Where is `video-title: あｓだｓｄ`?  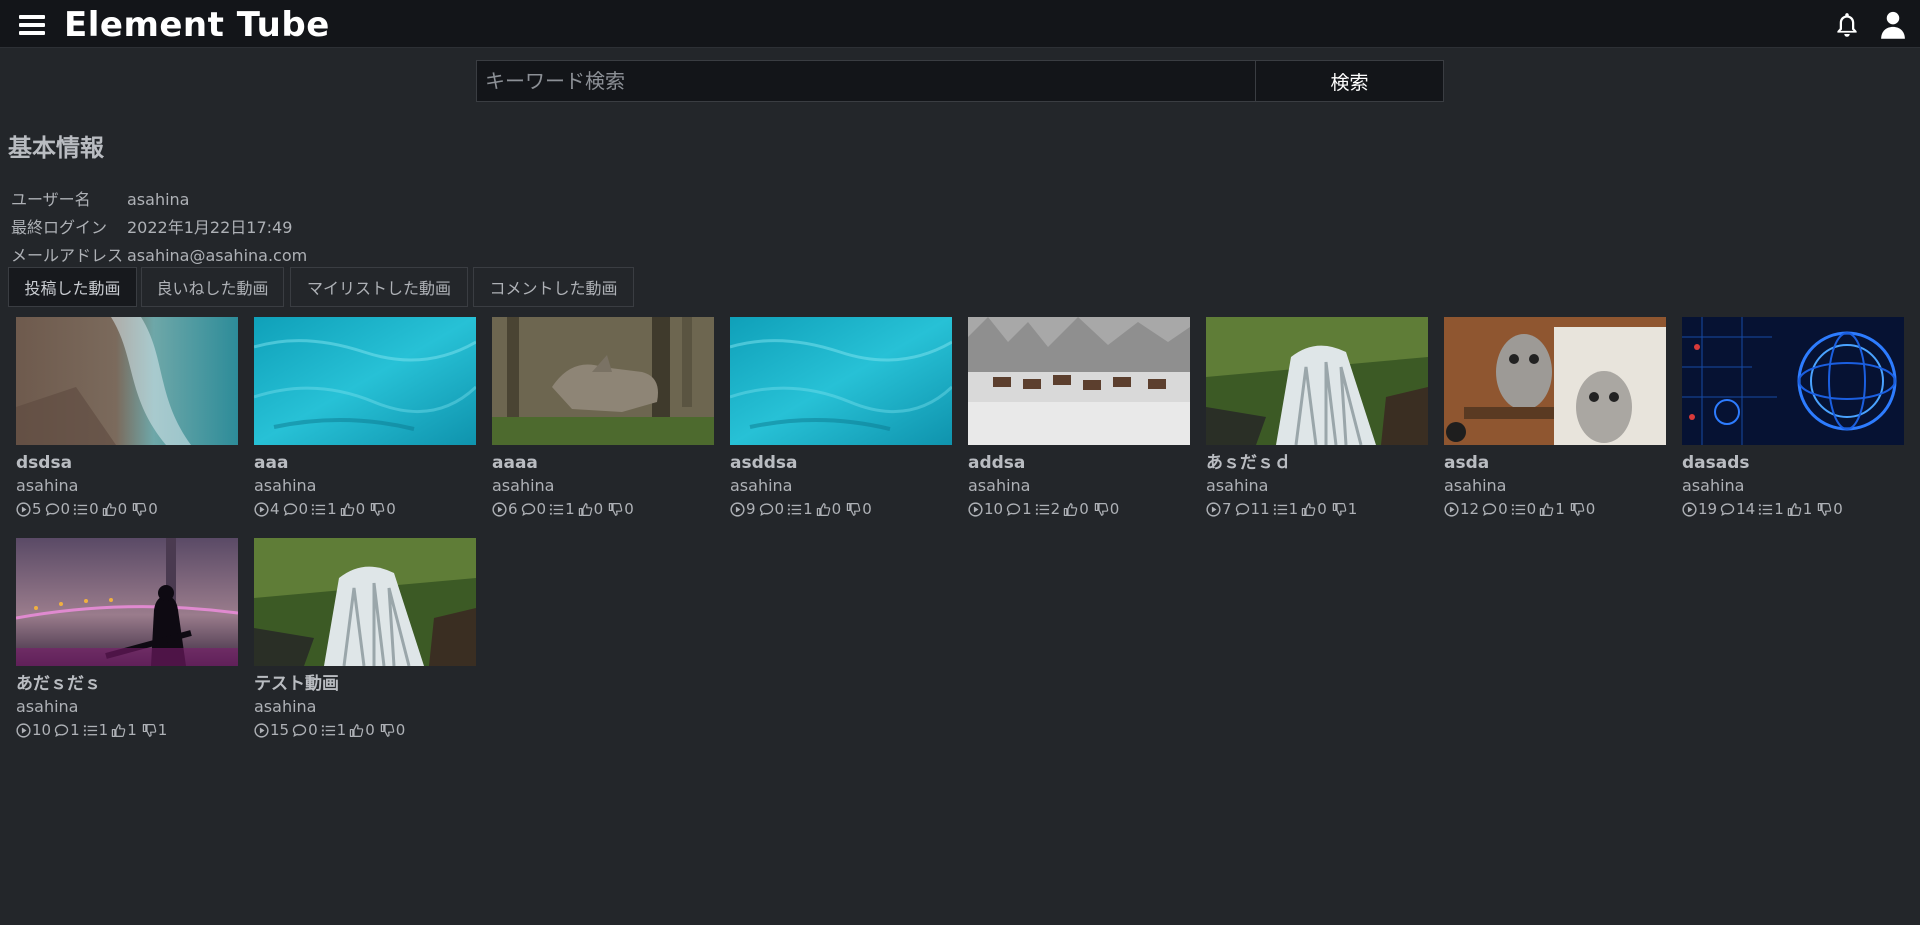
video-title: あｓだｓｄ is located at coordinates (1317, 463).